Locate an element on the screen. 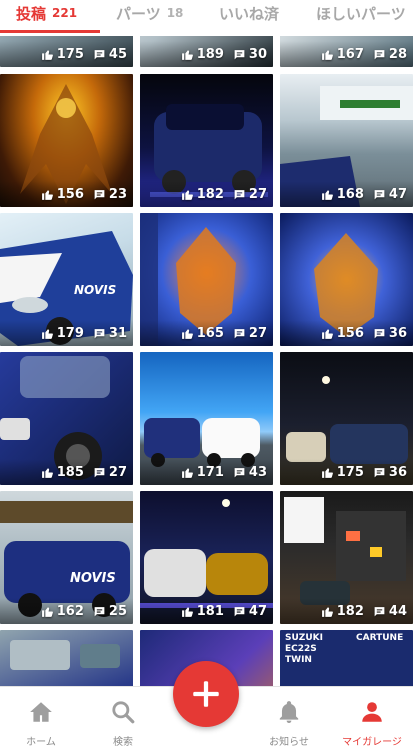  post-stats: 167 28 is located at coordinates (364, 54).